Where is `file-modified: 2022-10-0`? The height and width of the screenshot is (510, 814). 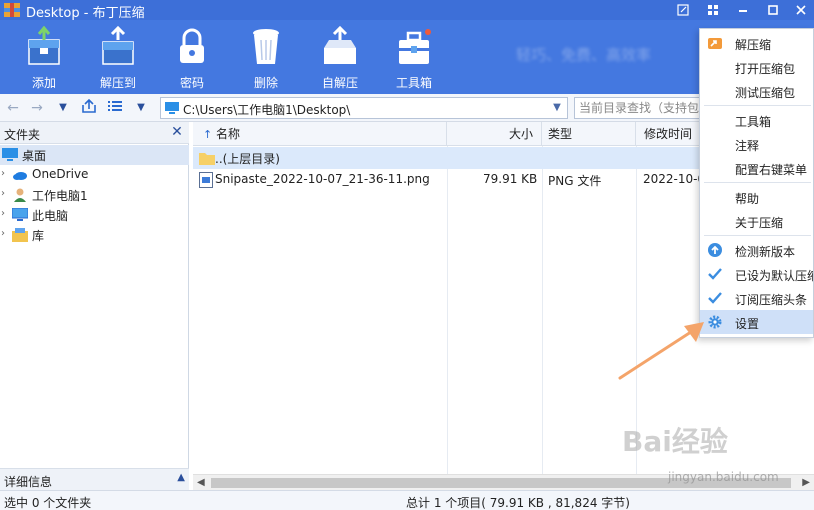
file-modified: 2022-10-0 is located at coordinates (674, 179).